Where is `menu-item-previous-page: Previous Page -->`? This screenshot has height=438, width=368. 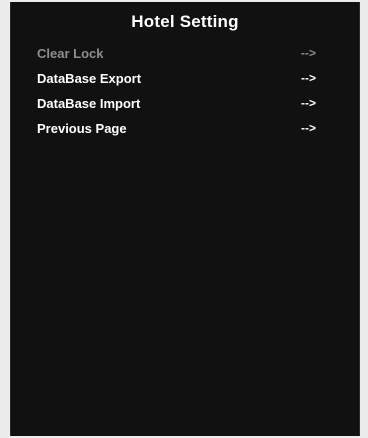
menu-item-previous-page: Previous Page --> is located at coordinates (185, 131).